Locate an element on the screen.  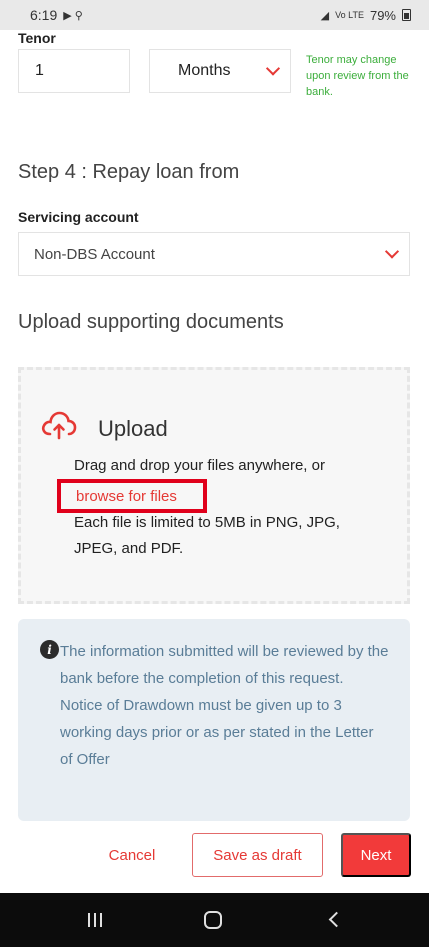
cloud-upload-icon is located at coordinates (59, 425).